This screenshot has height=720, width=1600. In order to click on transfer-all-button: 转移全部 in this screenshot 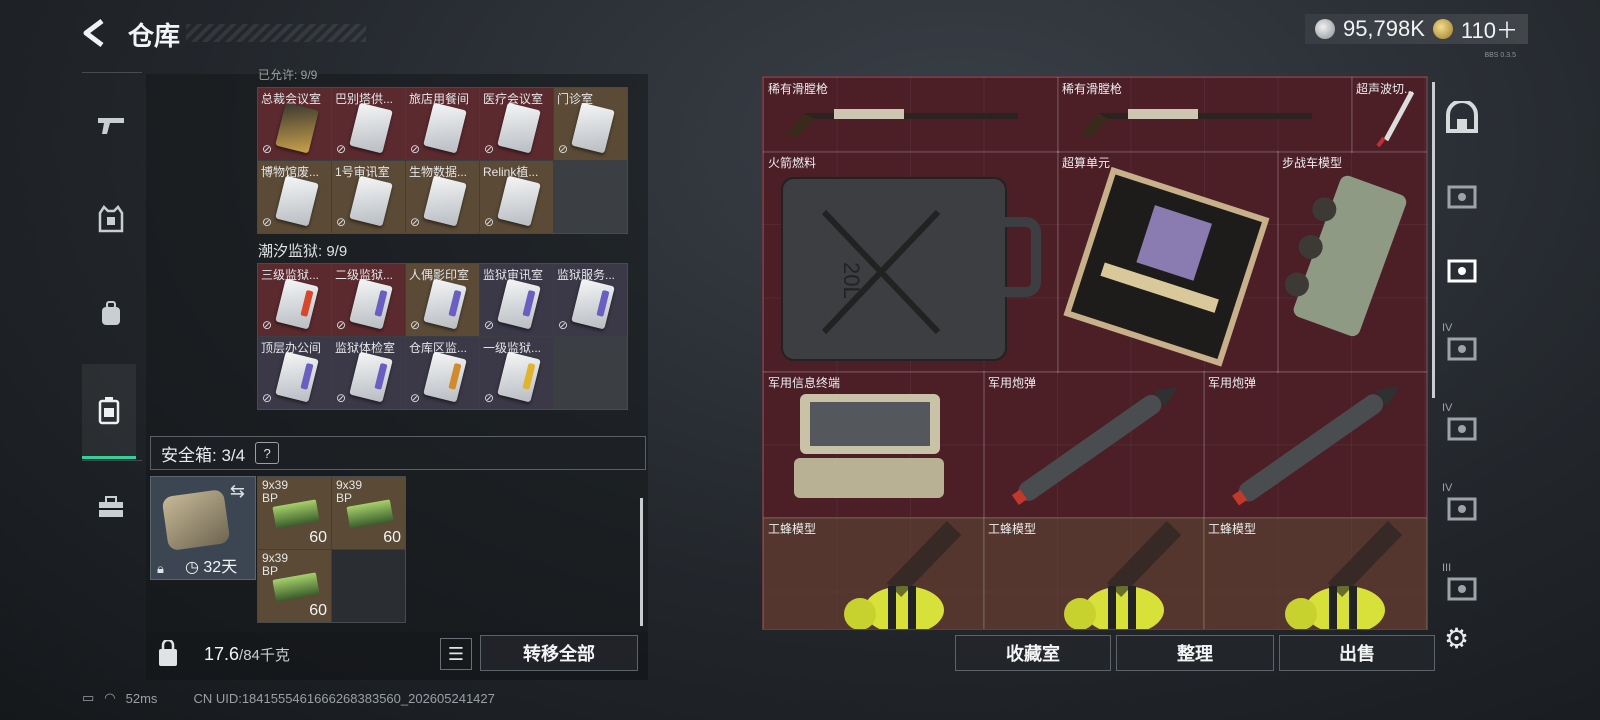, I will do `click(559, 653)`.